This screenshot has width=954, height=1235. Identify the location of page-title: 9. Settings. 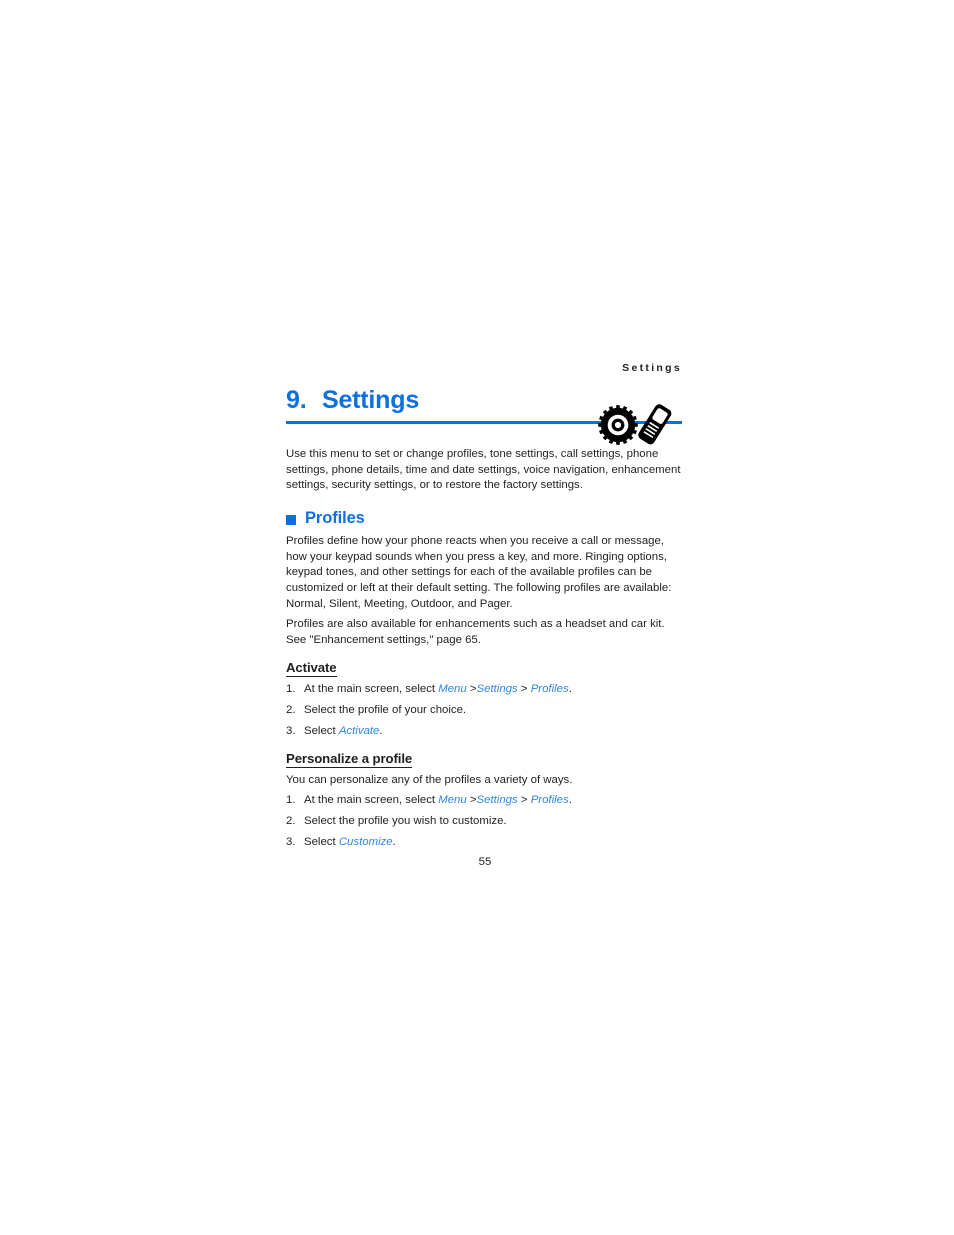
(352, 400).